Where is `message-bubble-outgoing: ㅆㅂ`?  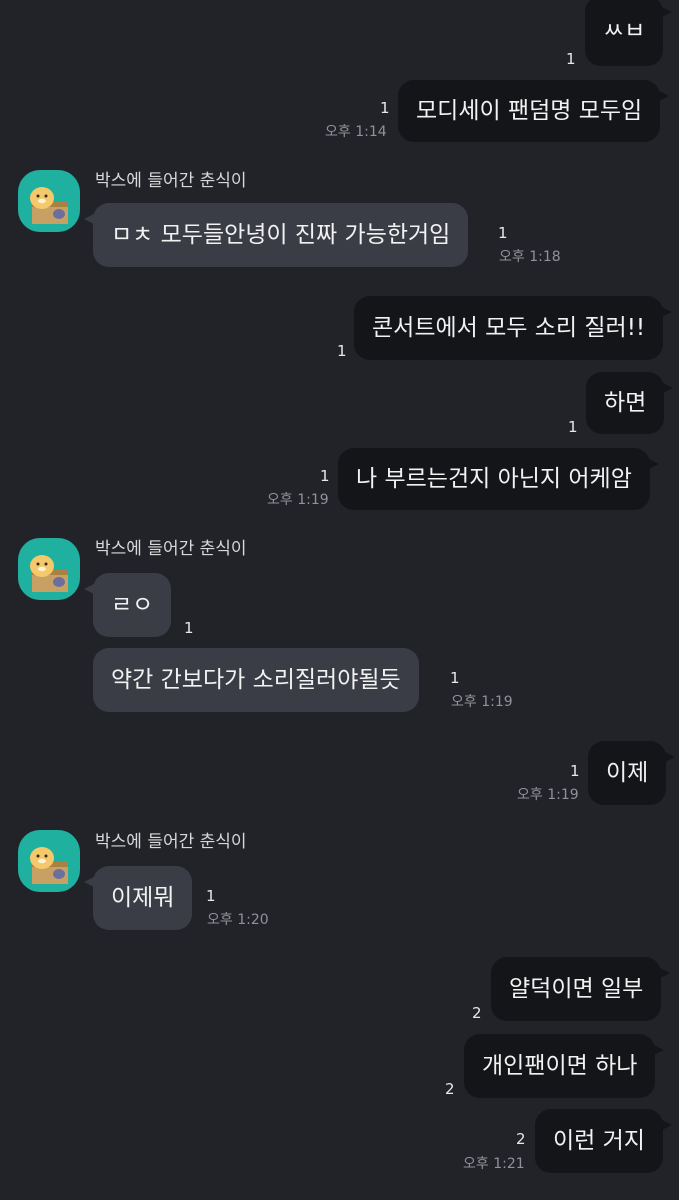
message-bubble-outgoing: ㅆㅂ is located at coordinates (629, 33).